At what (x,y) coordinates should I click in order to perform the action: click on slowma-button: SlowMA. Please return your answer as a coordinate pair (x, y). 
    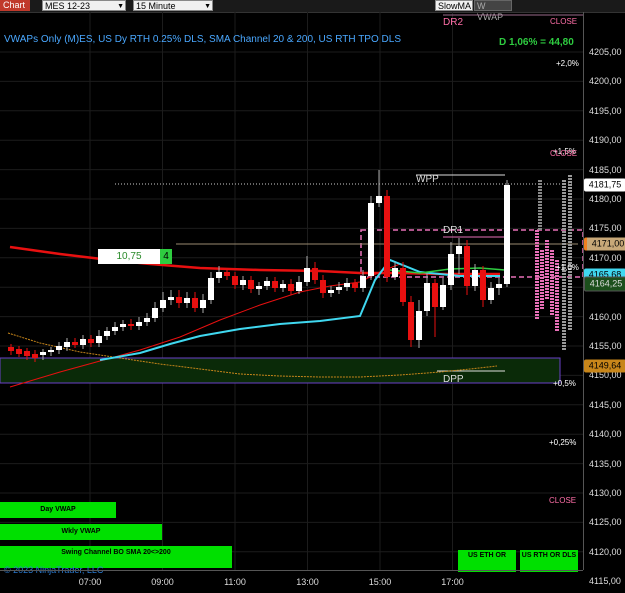
    Looking at the image, I should click on (454, 5).